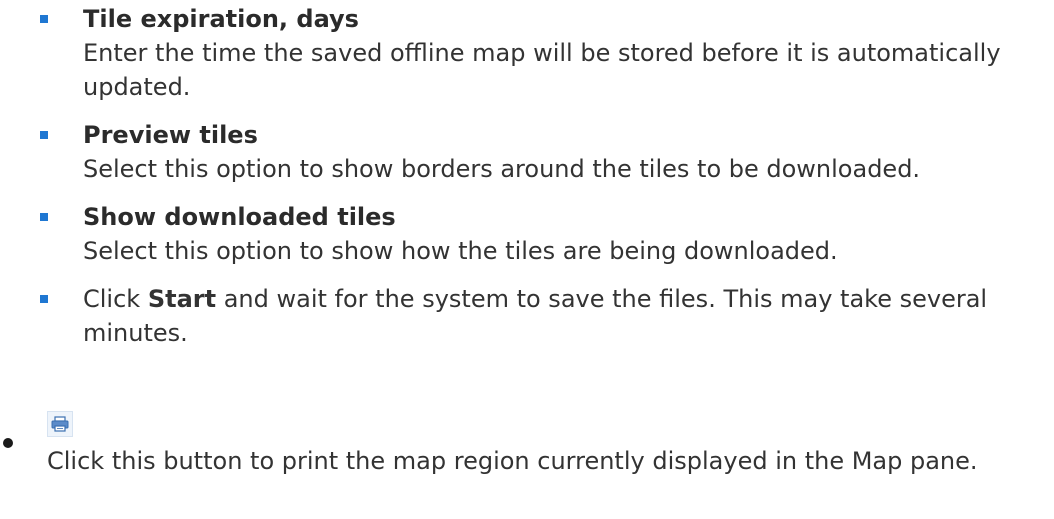 Image resolution: width=1054 pixels, height=519 pixels. I want to click on printer-icon, so click(60, 424).